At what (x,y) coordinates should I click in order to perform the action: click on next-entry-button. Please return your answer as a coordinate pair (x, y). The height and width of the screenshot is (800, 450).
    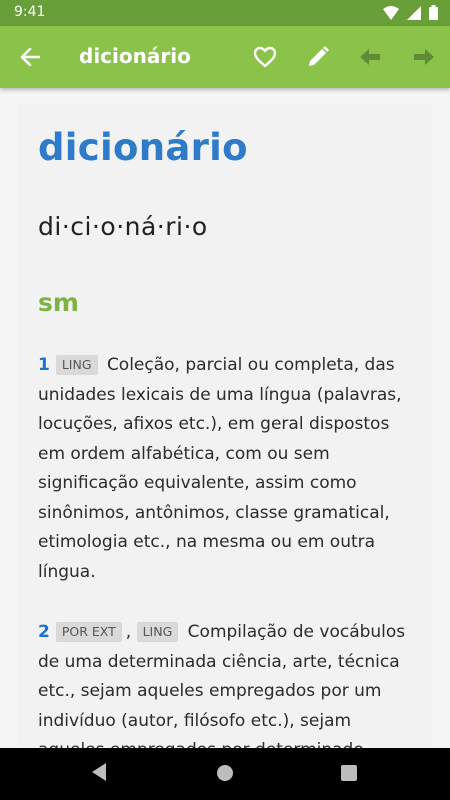
    Looking at the image, I should click on (423, 57).